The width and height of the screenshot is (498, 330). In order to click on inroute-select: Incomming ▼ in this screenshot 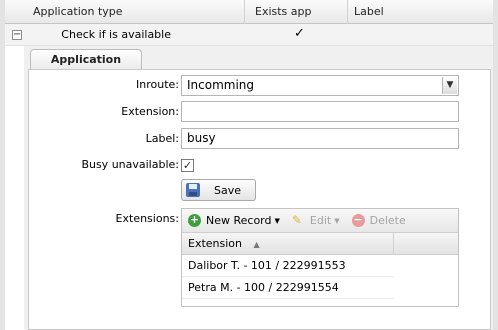, I will do `click(320, 85)`.